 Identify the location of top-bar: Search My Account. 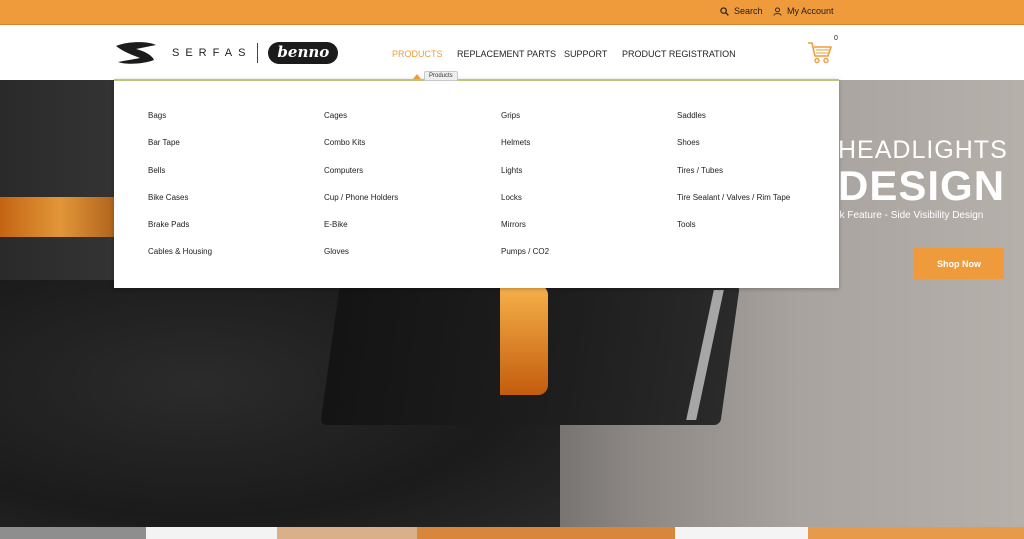
(512, 12).